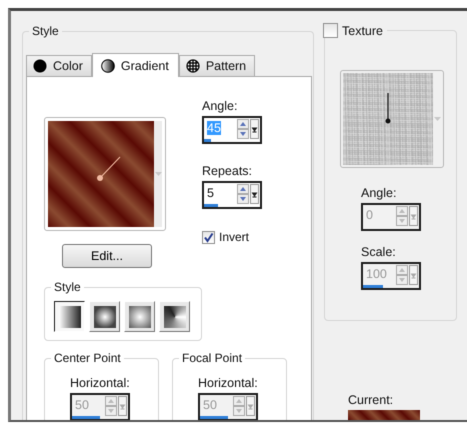 Image resolution: width=467 pixels, height=428 pixels. I want to click on gradient-preview, so click(105, 174).